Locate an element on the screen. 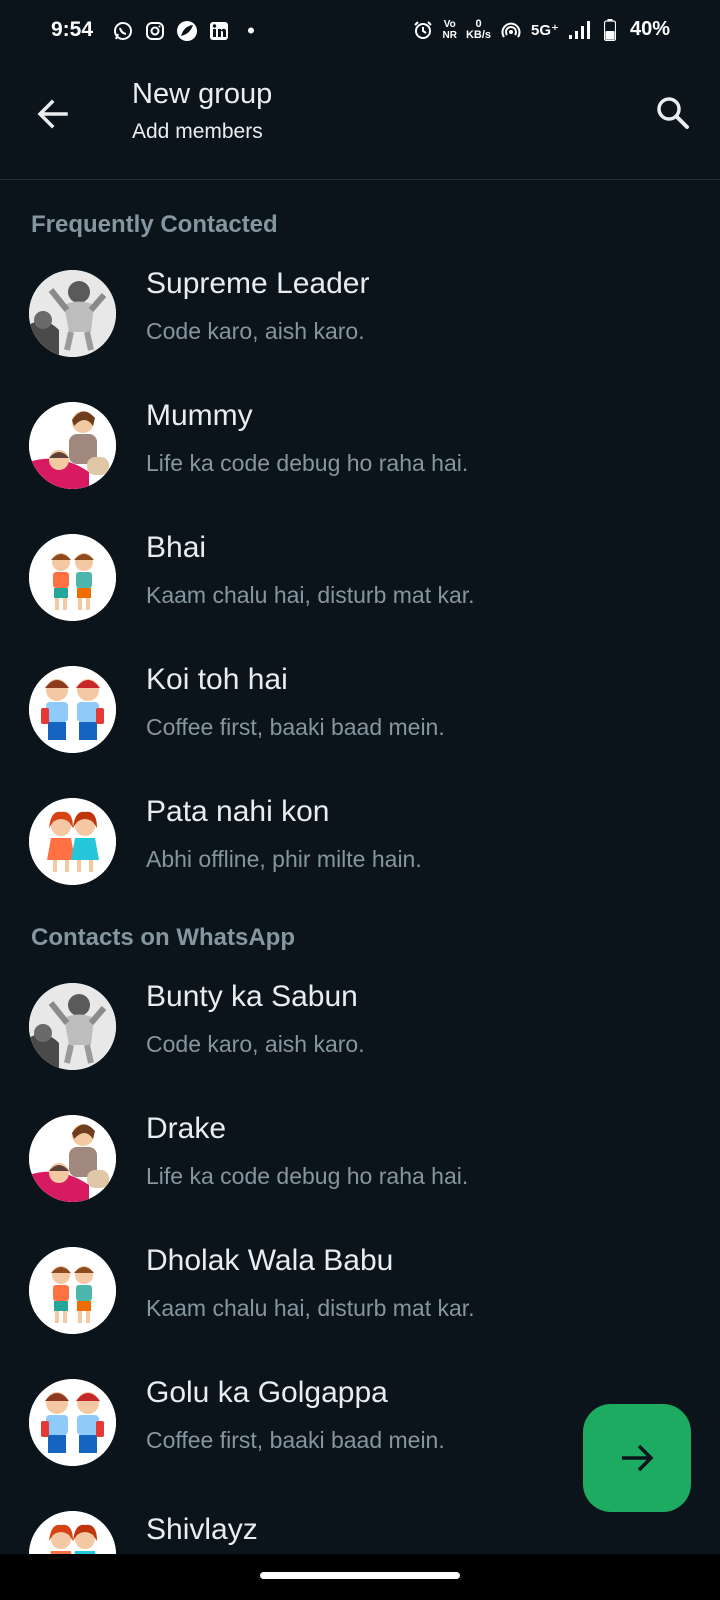 Image resolution: width=720 pixels, height=1600 pixels. contact-name: Drake is located at coordinates (186, 1128).